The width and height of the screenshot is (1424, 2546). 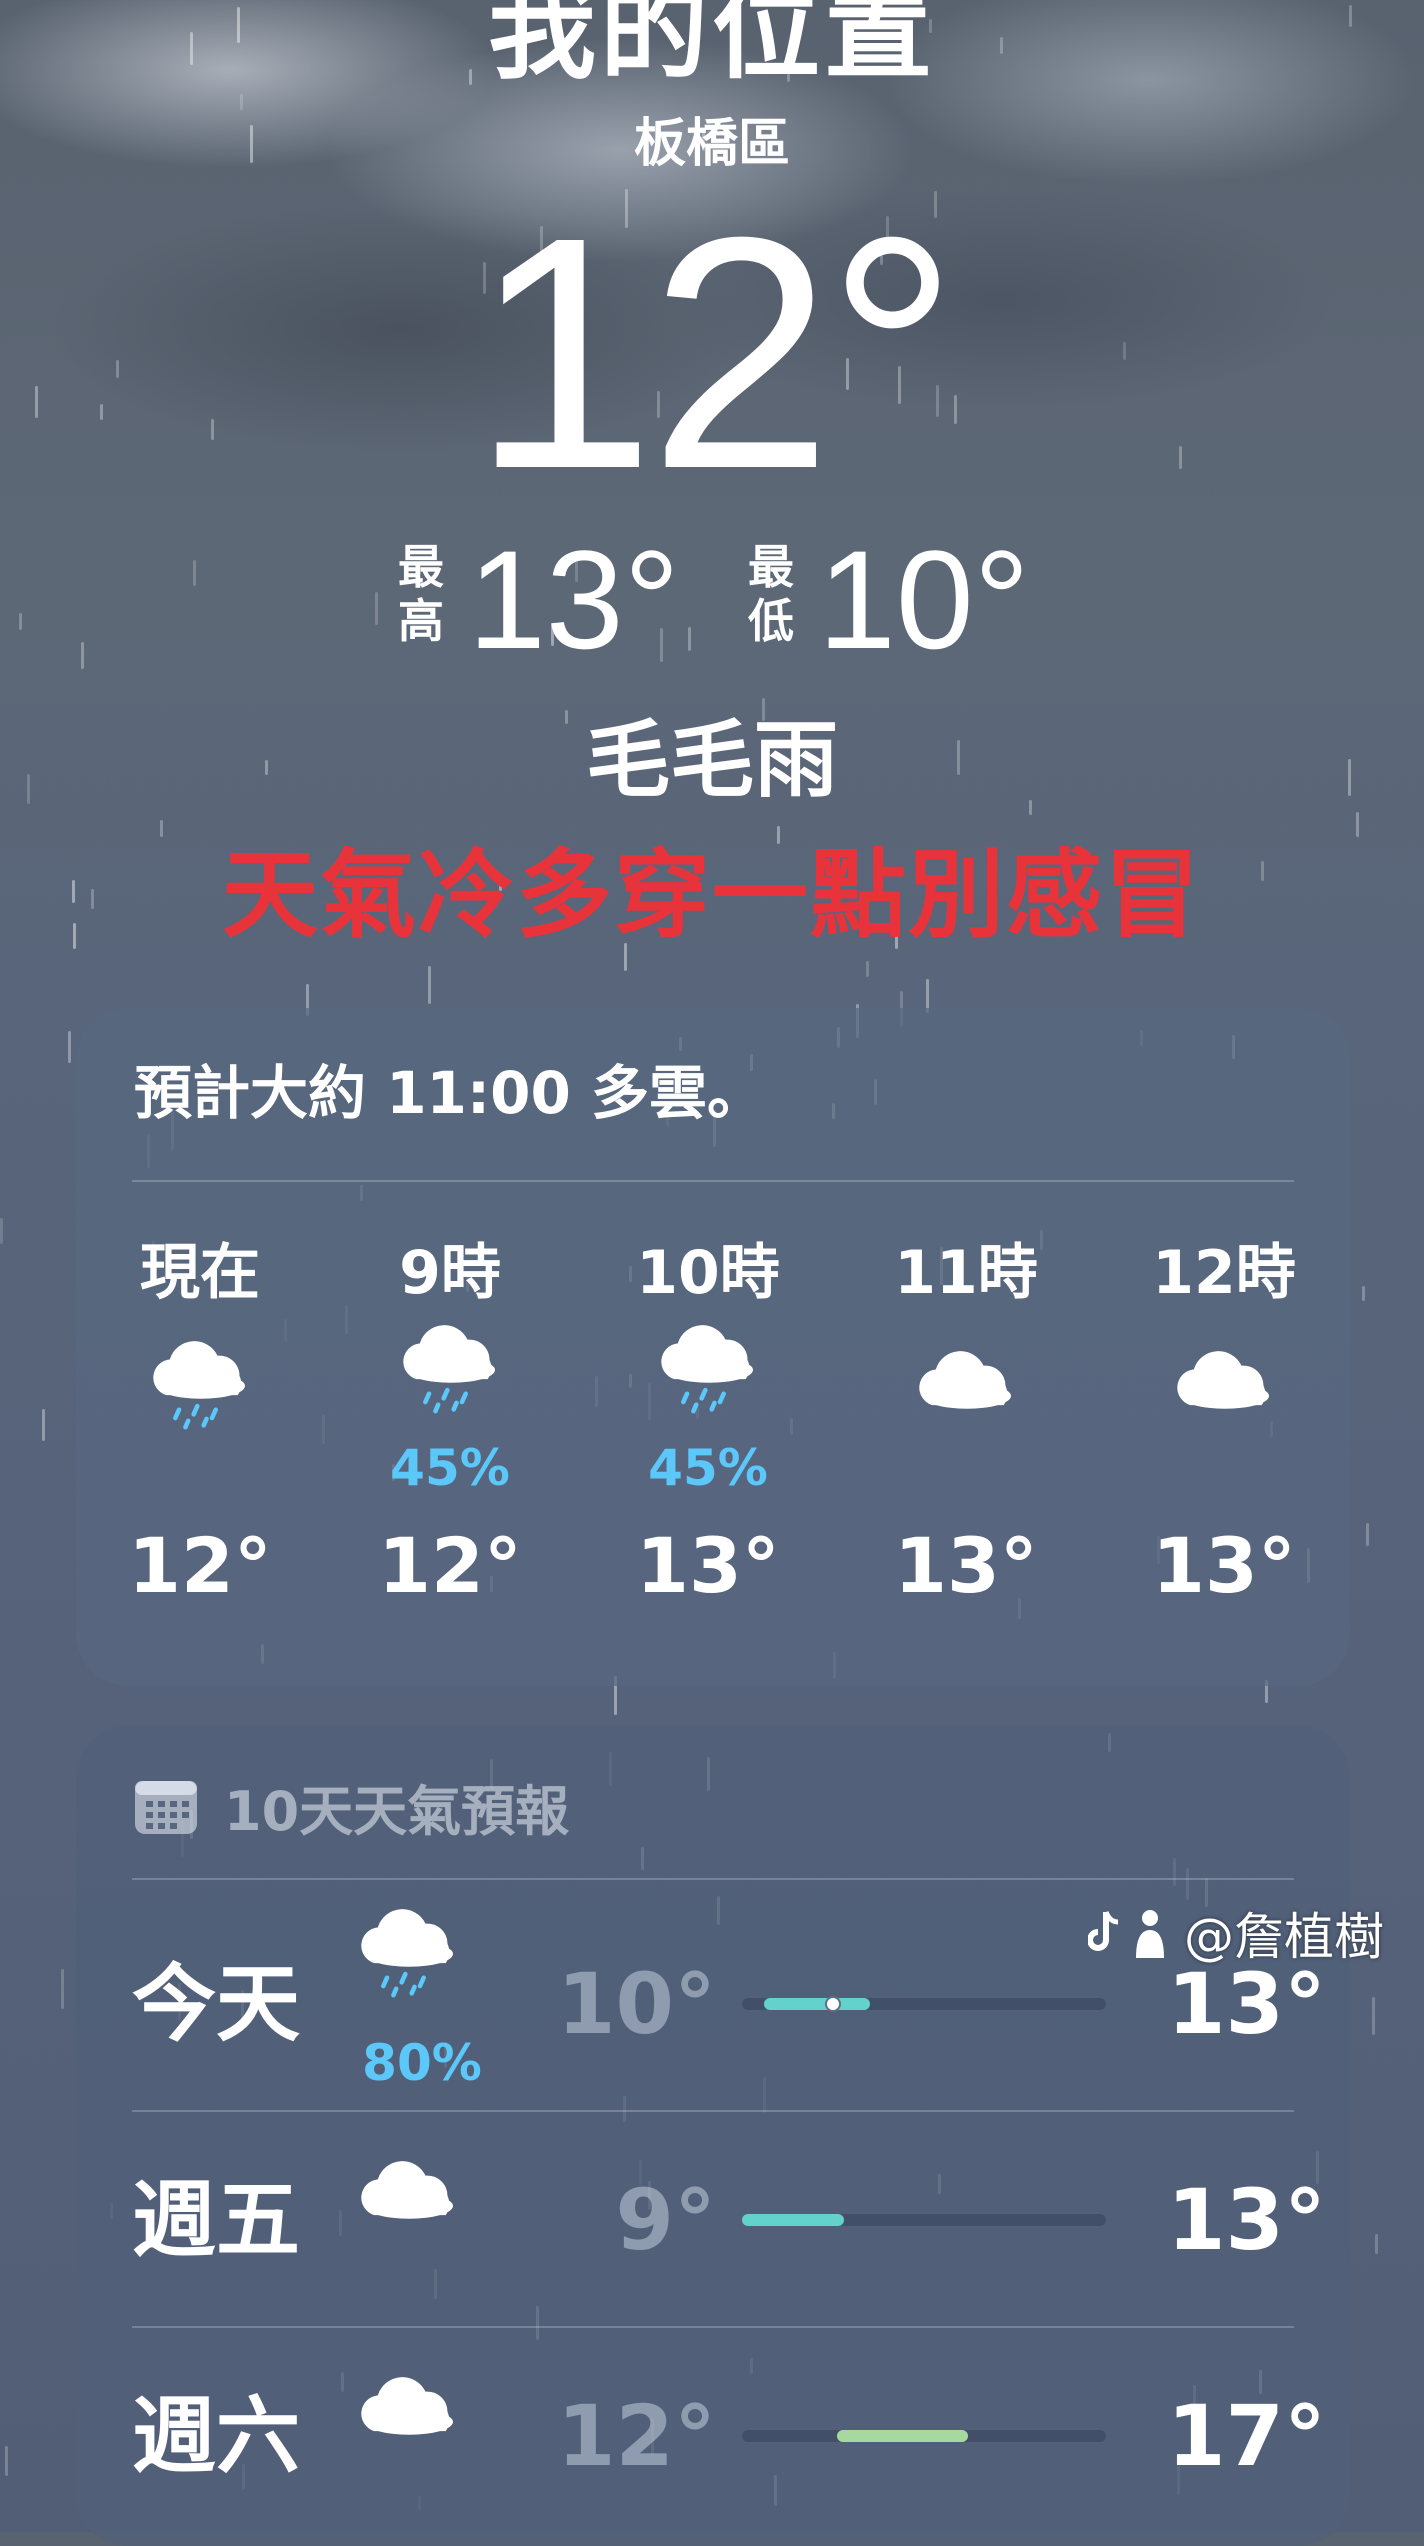 What do you see at coordinates (1224, 1273) in the screenshot?
I see `hour-label: 12時` at bounding box center [1224, 1273].